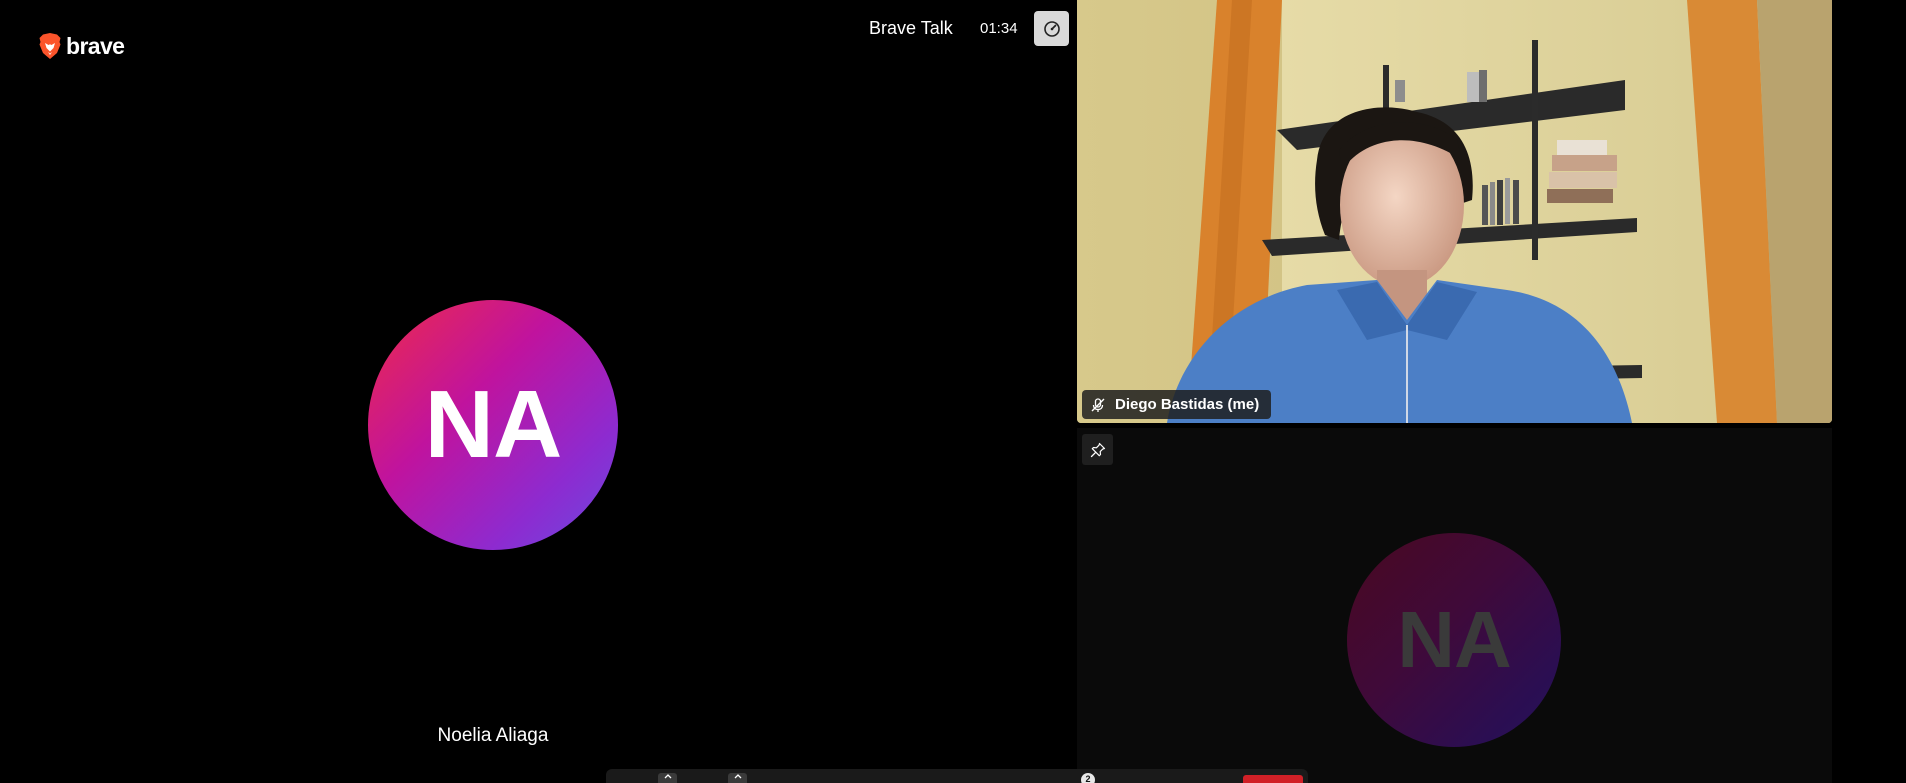 The image size is (1906, 783). Describe the element at coordinates (999, 28) in the screenshot. I see `meeting-timer: 01:34` at that location.